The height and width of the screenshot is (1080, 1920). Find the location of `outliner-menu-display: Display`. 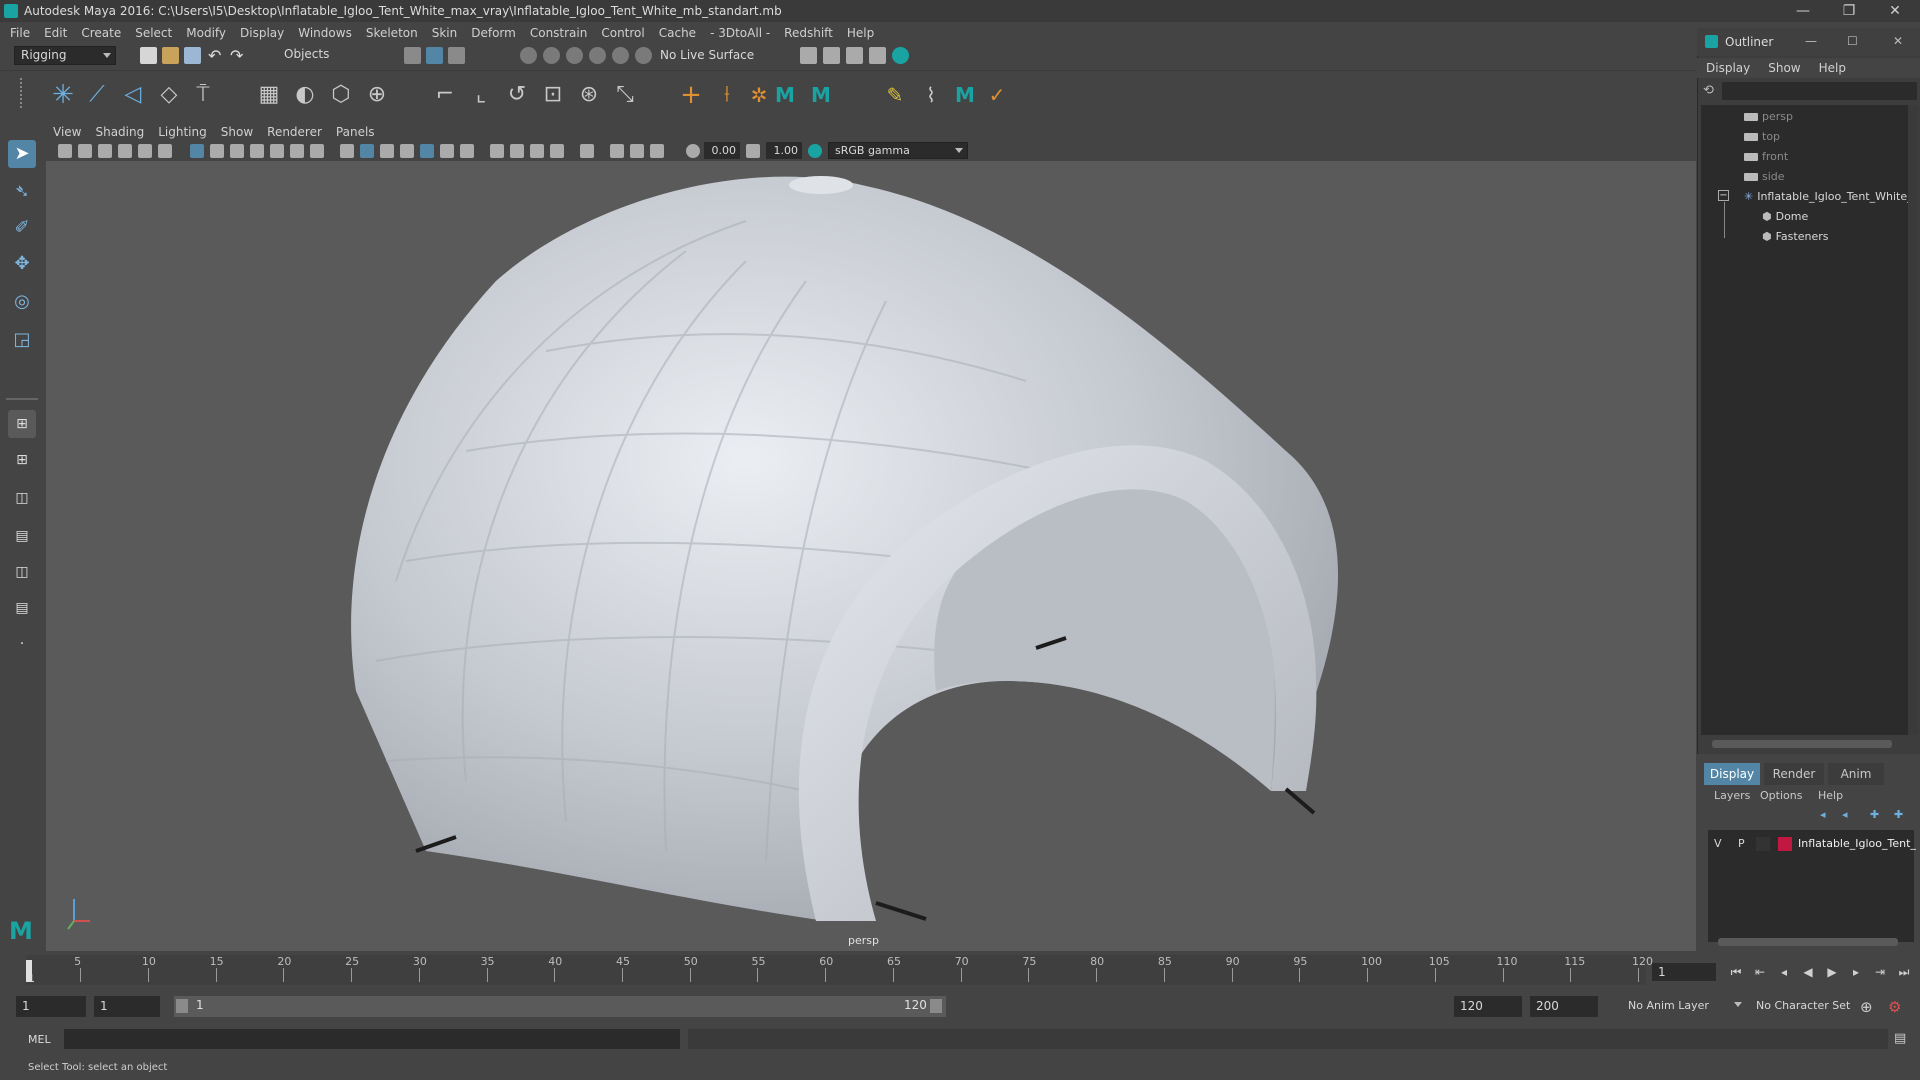

outliner-menu-display: Display is located at coordinates (1728, 68).